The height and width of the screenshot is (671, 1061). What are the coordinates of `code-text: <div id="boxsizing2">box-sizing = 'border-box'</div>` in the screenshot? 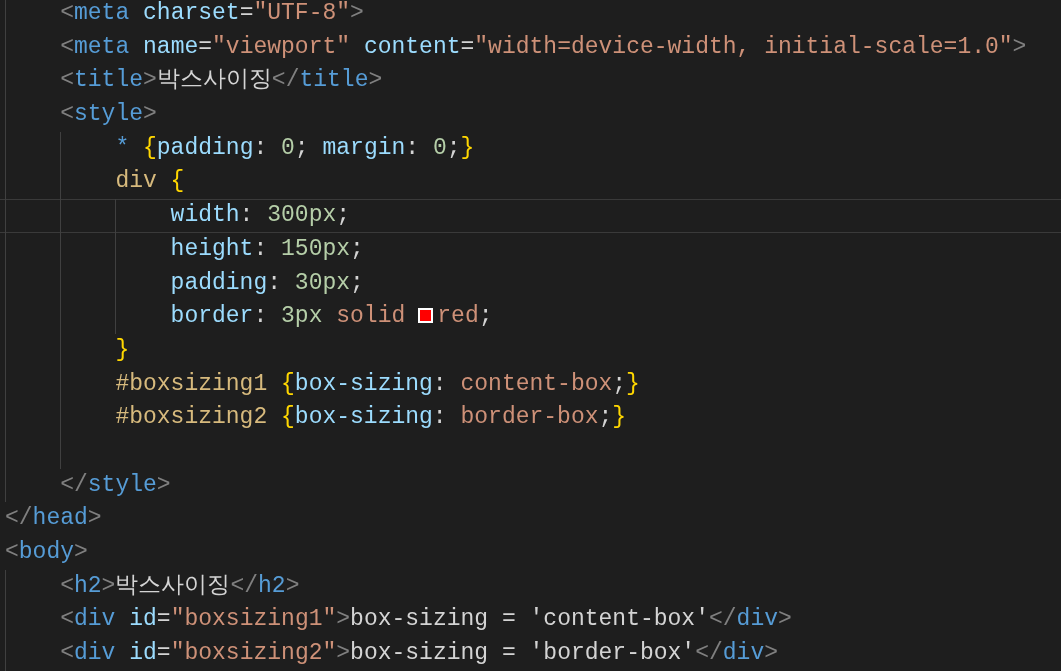 It's located at (419, 653).